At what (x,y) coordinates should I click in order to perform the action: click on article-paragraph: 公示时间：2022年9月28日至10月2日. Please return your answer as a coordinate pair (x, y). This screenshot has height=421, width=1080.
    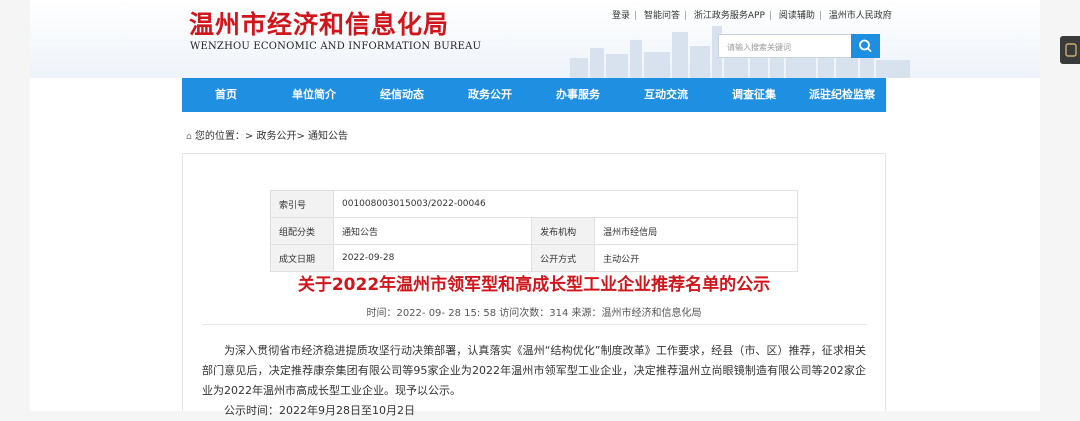
    Looking at the image, I should click on (319, 410).